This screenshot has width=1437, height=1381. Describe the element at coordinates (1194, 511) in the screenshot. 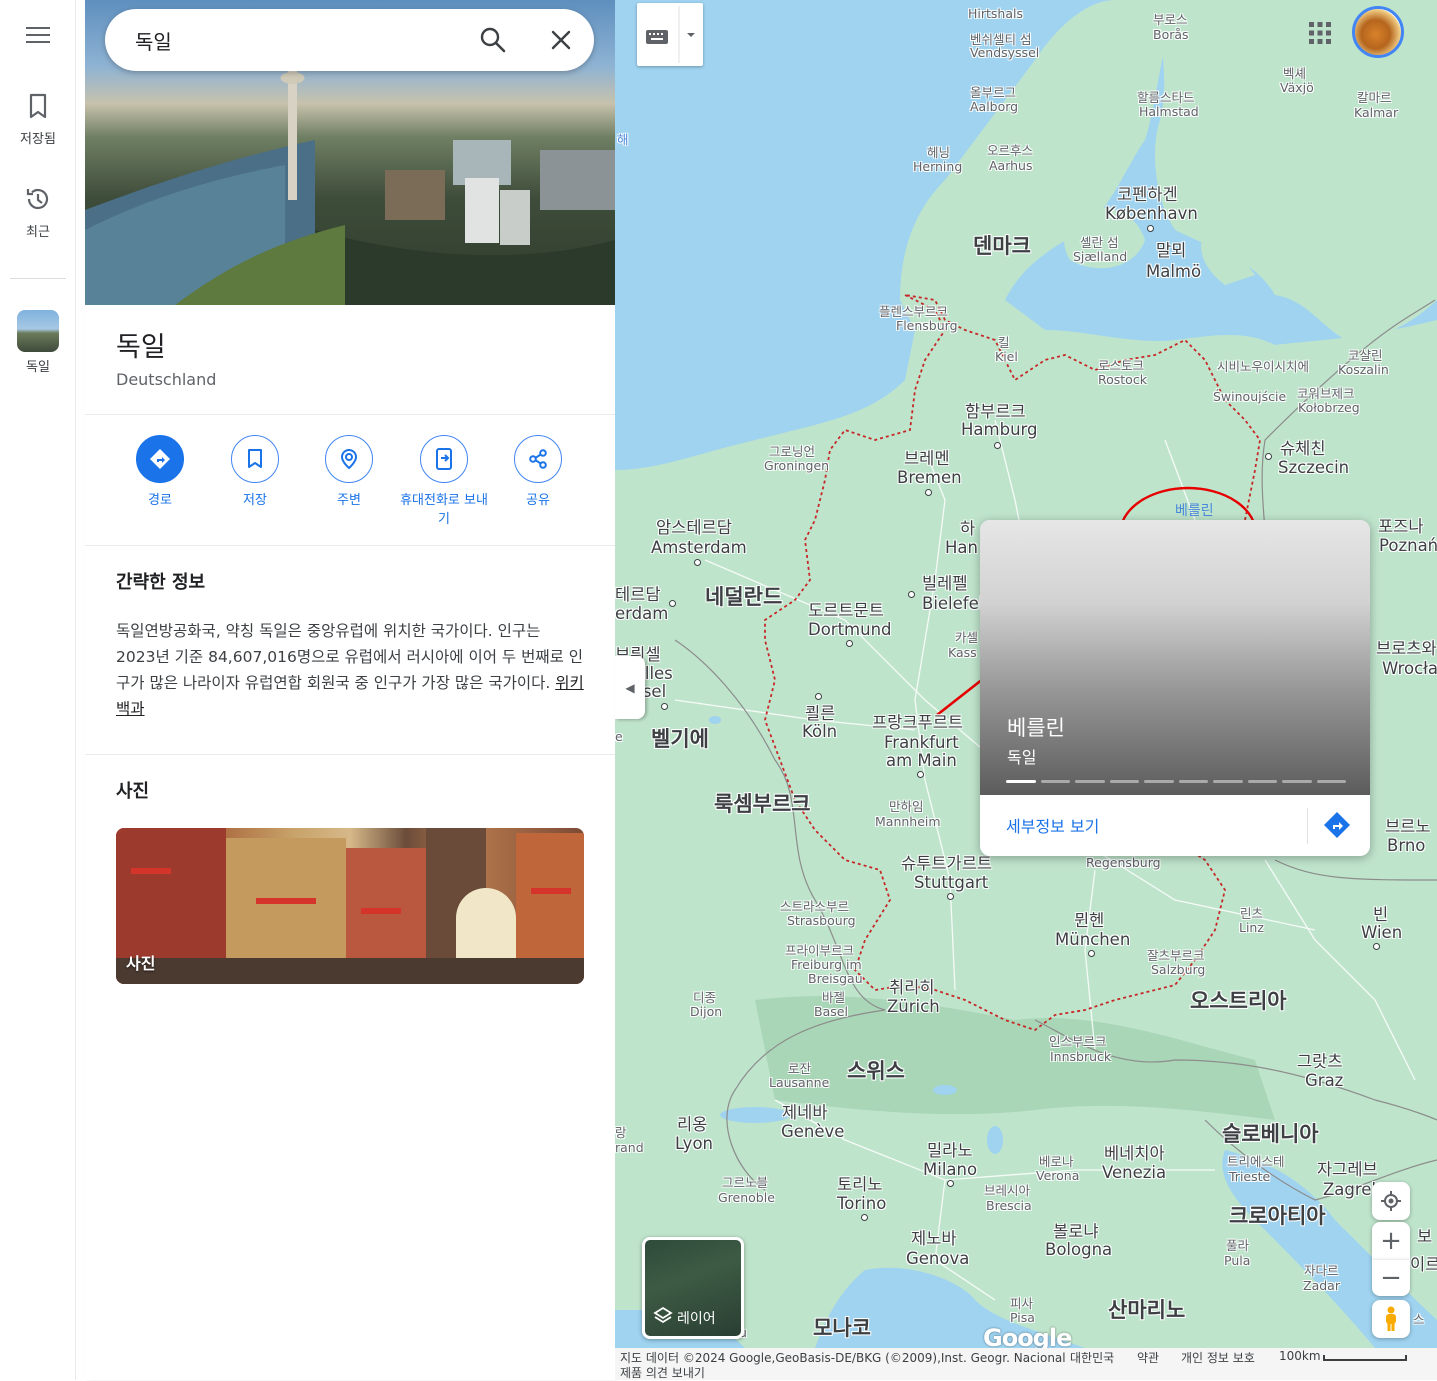

I see `berlin-map-label: 베를린` at that location.